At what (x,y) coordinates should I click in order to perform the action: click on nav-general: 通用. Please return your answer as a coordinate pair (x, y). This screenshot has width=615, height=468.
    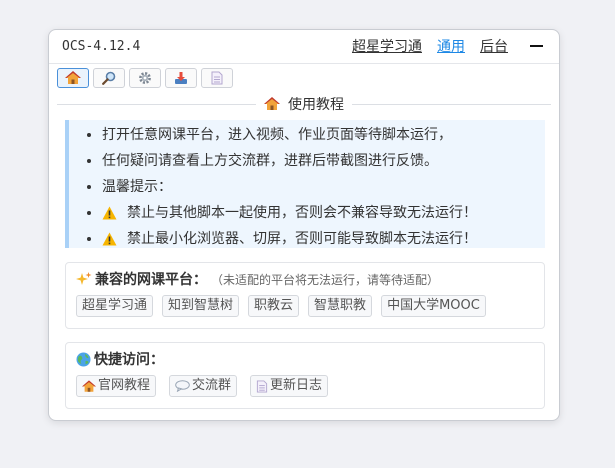
    Looking at the image, I should click on (451, 46).